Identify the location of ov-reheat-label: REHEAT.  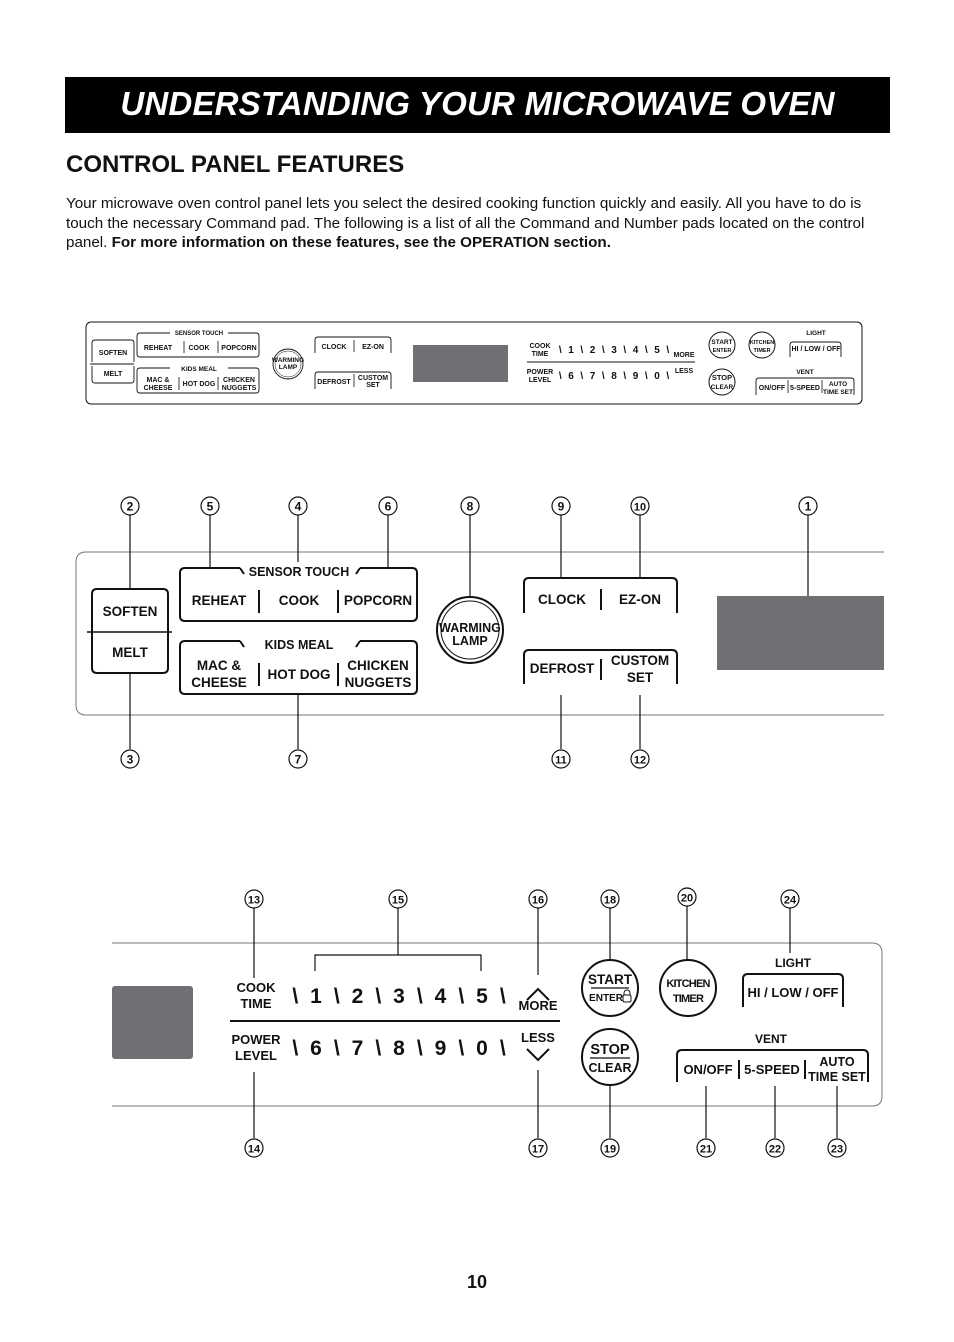
(158, 348).